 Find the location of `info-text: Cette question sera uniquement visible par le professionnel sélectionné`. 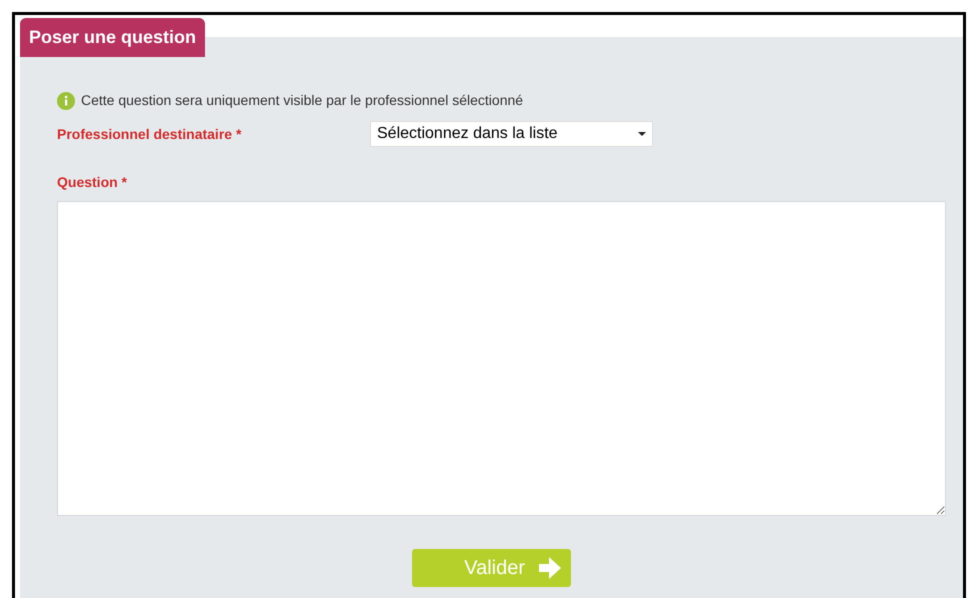

info-text: Cette question sera uniquement visible par le professionnel sélectionné is located at coordinates (302, 100).